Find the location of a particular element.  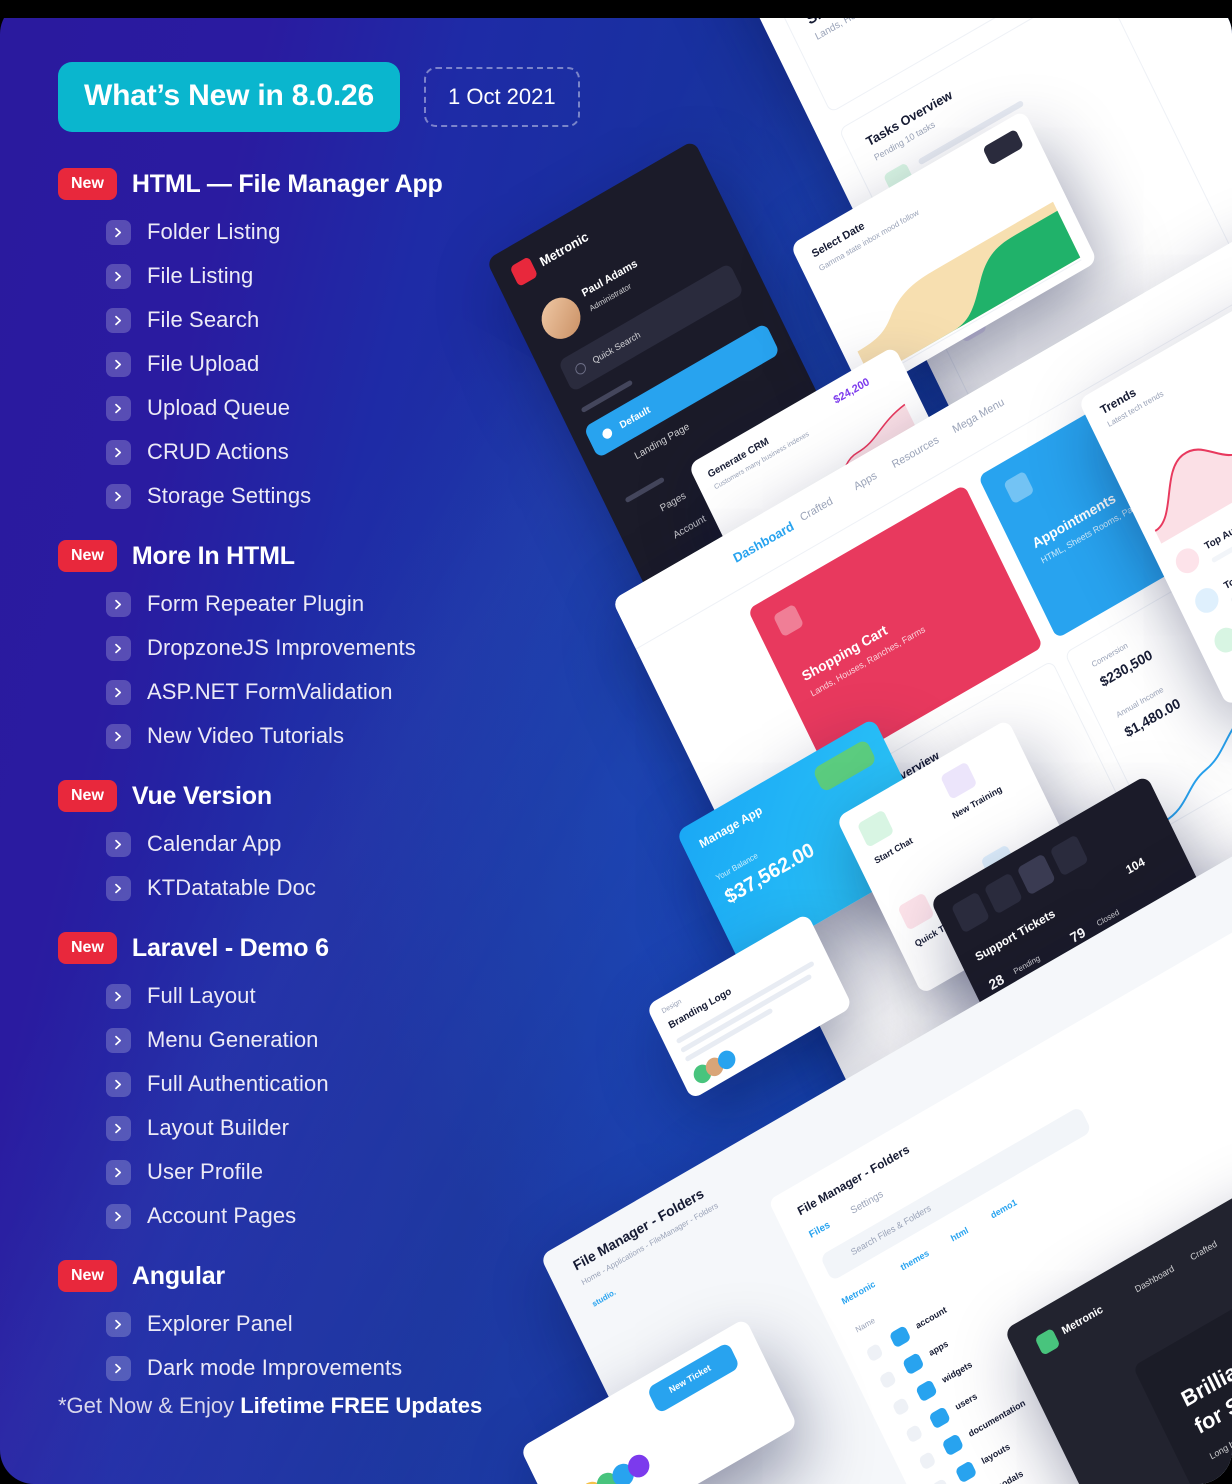

feature-item: User Profile is located at coordinates (328, 1172).